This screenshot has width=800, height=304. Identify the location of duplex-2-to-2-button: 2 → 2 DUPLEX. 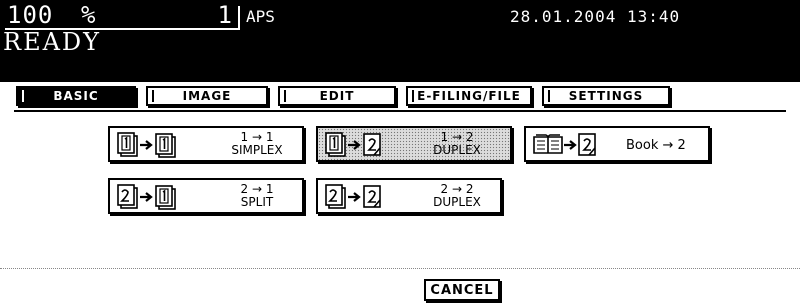
(409, 196).